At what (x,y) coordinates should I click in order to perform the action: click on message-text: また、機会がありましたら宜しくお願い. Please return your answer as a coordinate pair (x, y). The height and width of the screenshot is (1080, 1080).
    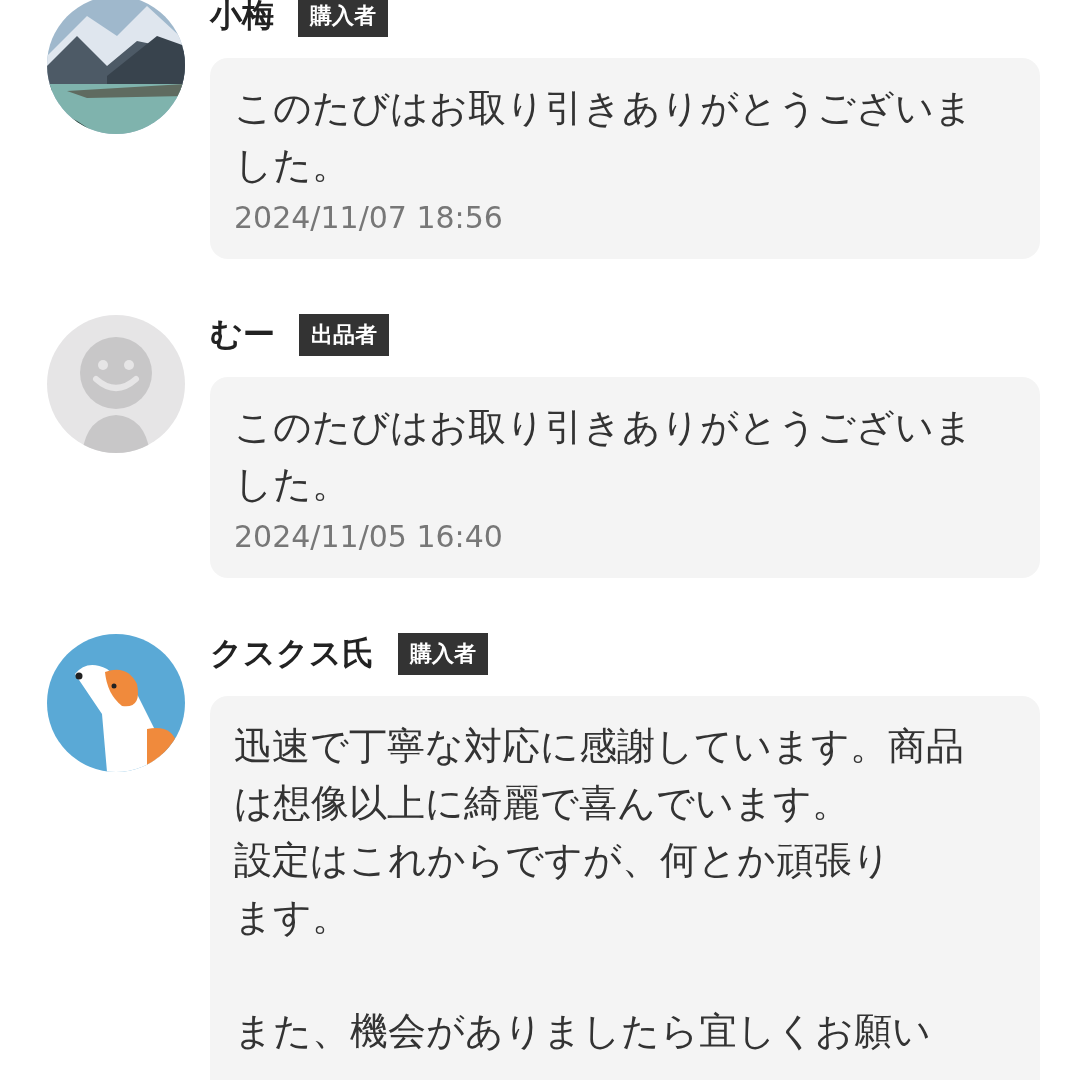
    Looking at the image, I should click on (583, 1031).